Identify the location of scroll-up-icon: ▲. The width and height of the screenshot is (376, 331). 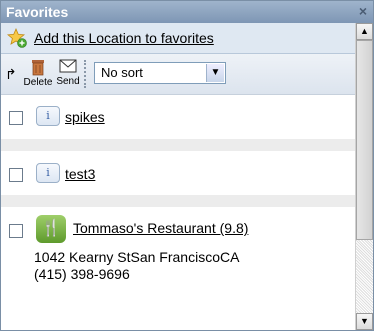
(364, 31).